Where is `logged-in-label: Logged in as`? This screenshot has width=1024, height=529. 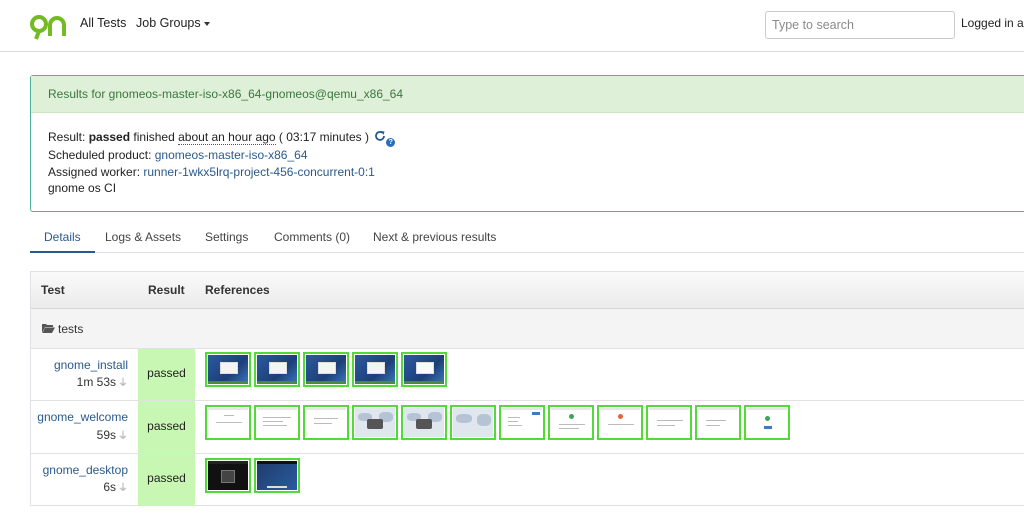 logged-in-label: Logged in as is located at coordinates (992, 23).